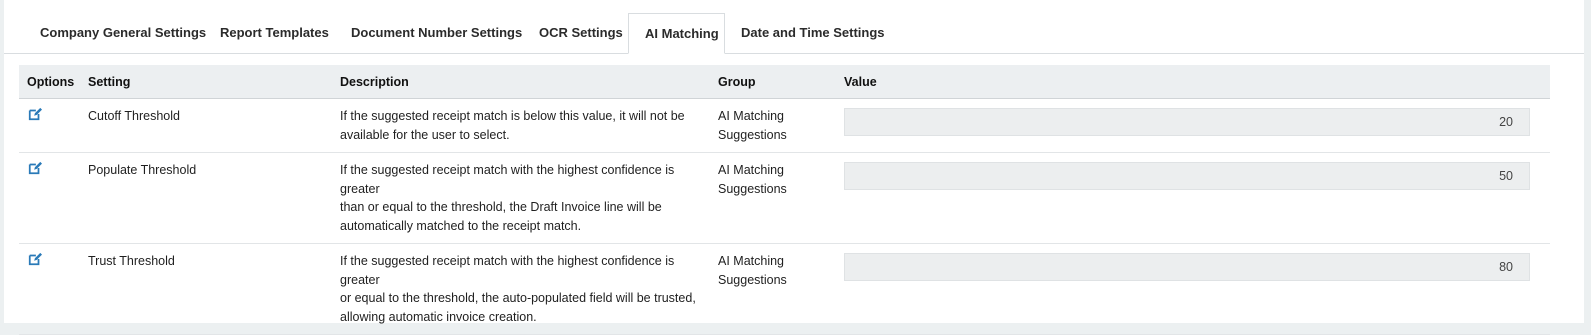 The width and height of the screenshot is (1591, 335). What do you see at coordinates (49, 82) in the screenshot?
I see `column-header-options: Options` at bounding box center [49, 82].